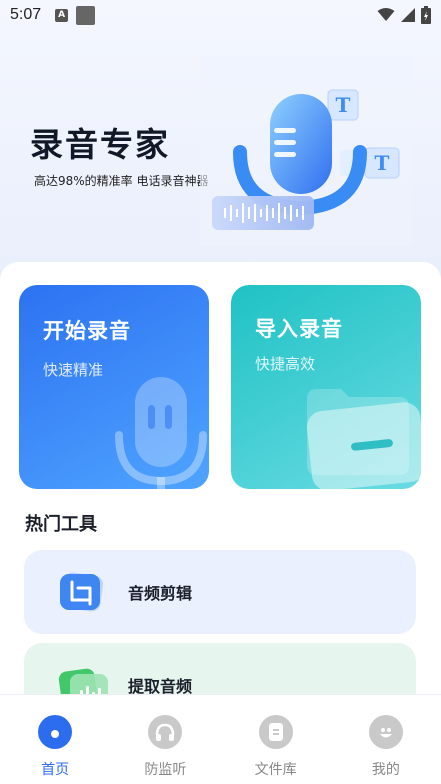 The image size is (441, 784). I want to click on nav-label-profile: 我的, so click(385, 770).